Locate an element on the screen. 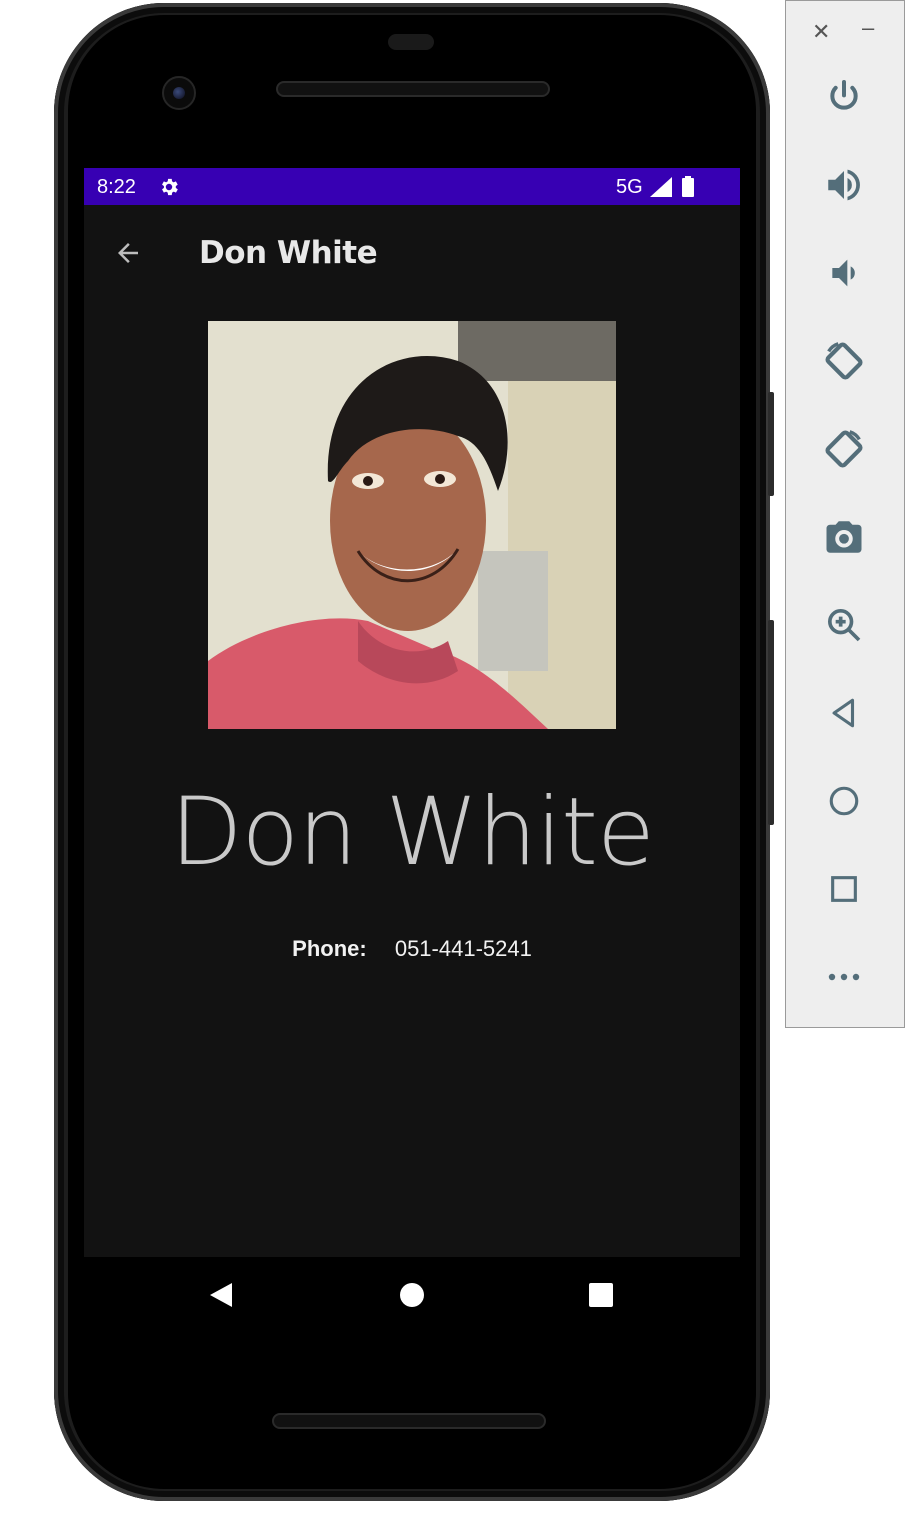 The image size is (906, 1536). navigation-bar is located at coordinates (412, 1295).